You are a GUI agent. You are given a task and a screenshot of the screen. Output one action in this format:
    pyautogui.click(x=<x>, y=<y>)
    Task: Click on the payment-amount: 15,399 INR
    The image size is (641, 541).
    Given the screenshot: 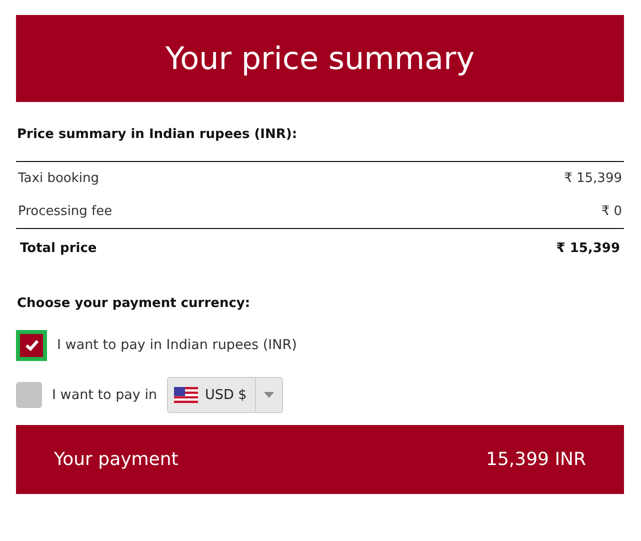 What is the action you would take?
    pyautogui.click(x=536, y=459)
    